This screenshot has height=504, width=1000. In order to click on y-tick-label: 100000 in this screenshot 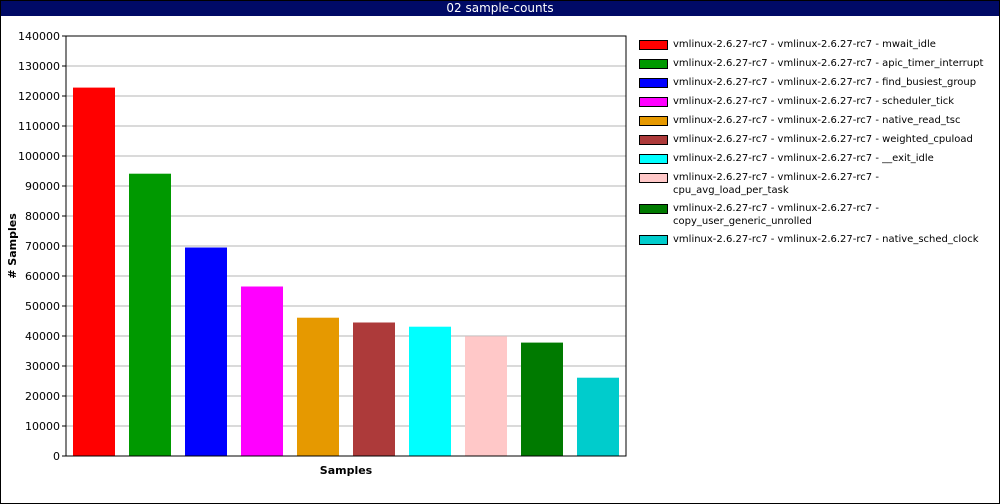, I will do `click(39, 156)`.